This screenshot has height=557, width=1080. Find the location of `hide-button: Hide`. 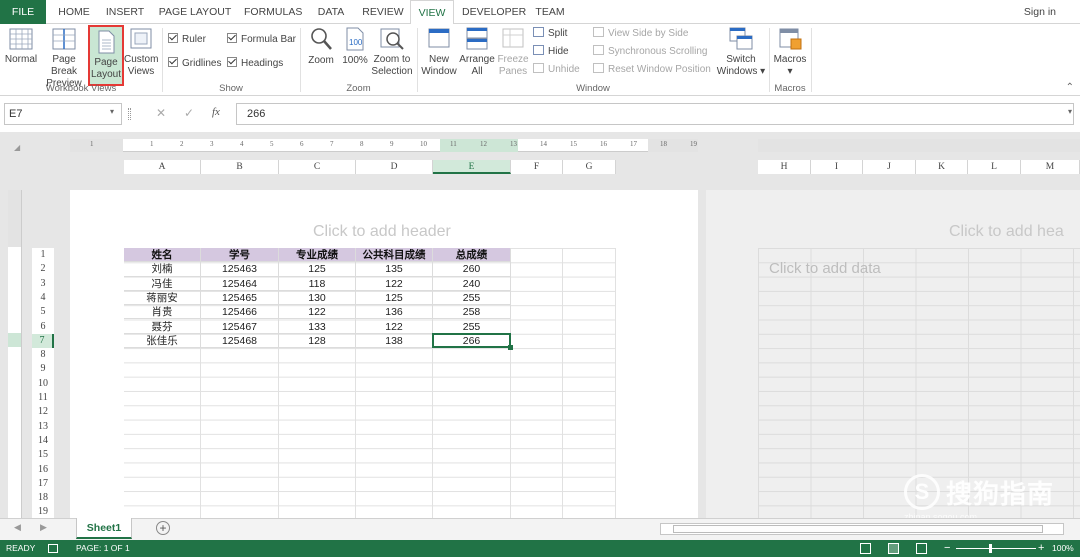

hide-button: Hide is located at coordinates (551, 52).